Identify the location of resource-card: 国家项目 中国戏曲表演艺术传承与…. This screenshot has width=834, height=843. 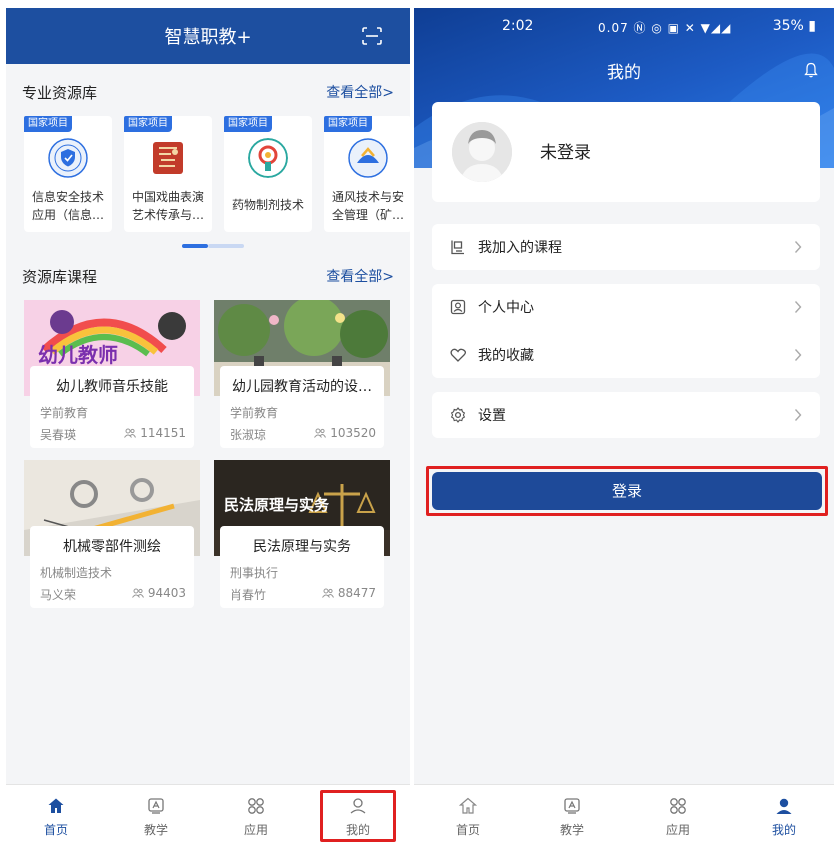
(168, 174).